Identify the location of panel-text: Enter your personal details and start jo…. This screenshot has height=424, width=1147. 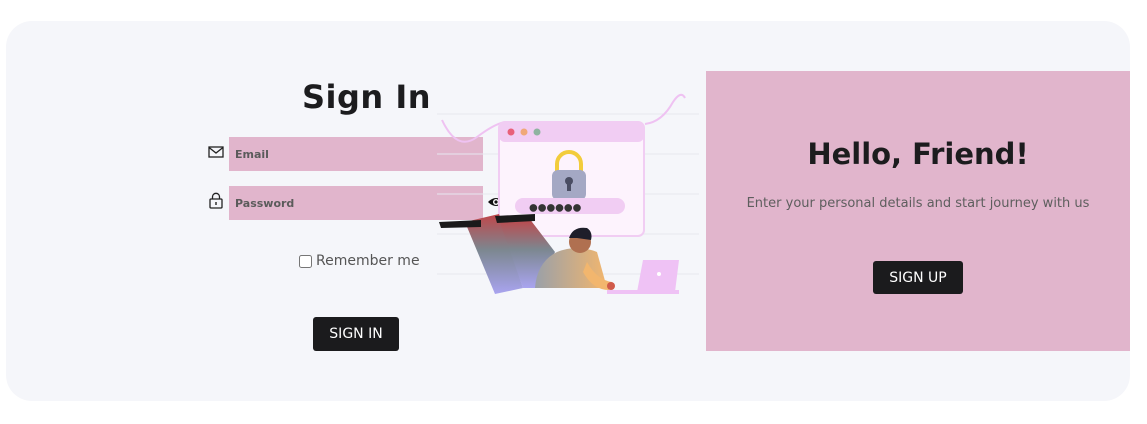
(918, 203).